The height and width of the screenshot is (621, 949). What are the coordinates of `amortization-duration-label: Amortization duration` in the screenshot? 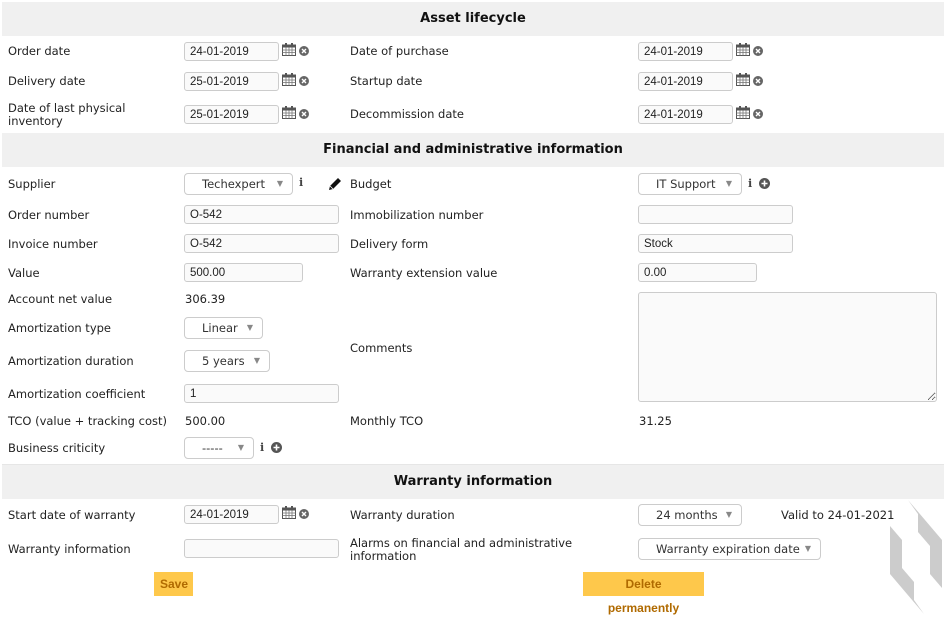 It's located at (71, 361).